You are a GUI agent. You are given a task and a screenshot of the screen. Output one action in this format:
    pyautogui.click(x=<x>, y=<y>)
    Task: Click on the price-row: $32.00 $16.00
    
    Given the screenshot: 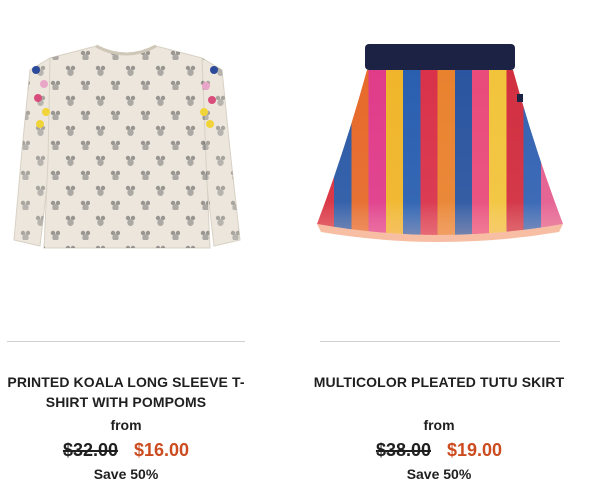 What is the action you would take?
    pyautogui.click(x=126, y=450)
    